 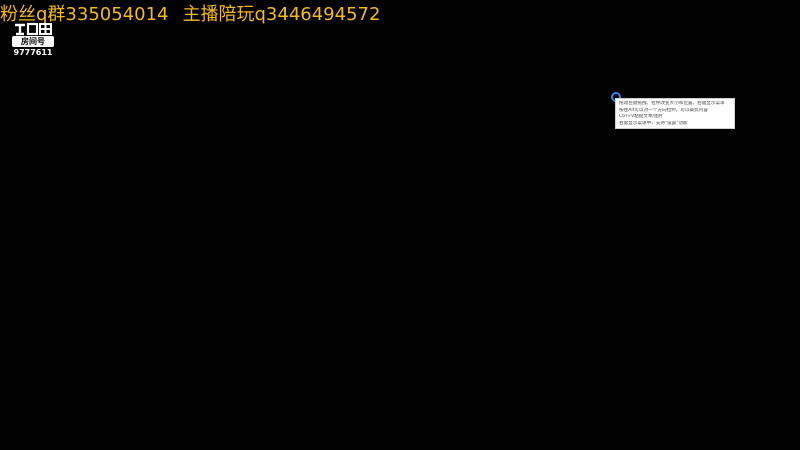 What do you see at coordinates (33, 29) in the screenshot?
I see `douyu-logo-icon` at bounding box center [33, 29].